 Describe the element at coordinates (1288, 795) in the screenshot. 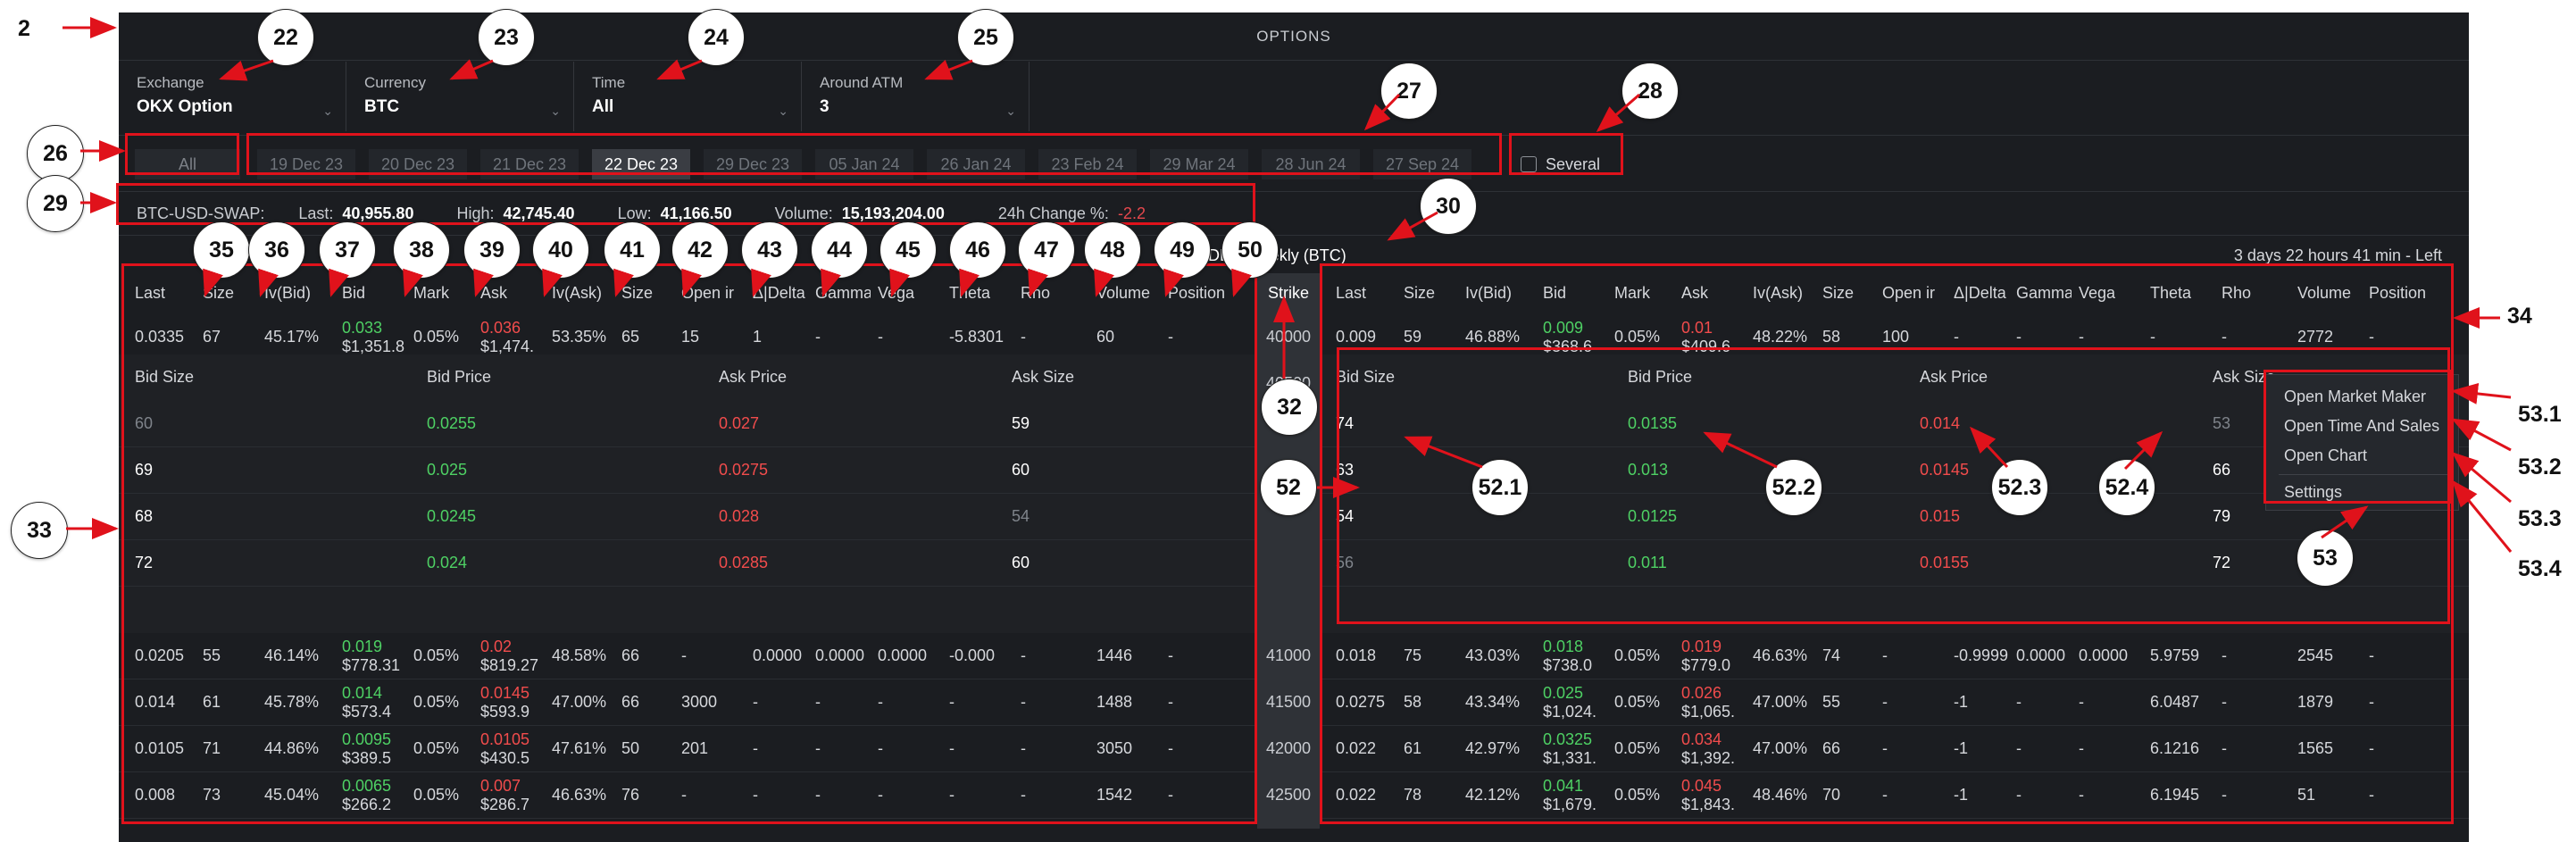

I see `strike-cell: 42500` at that location.